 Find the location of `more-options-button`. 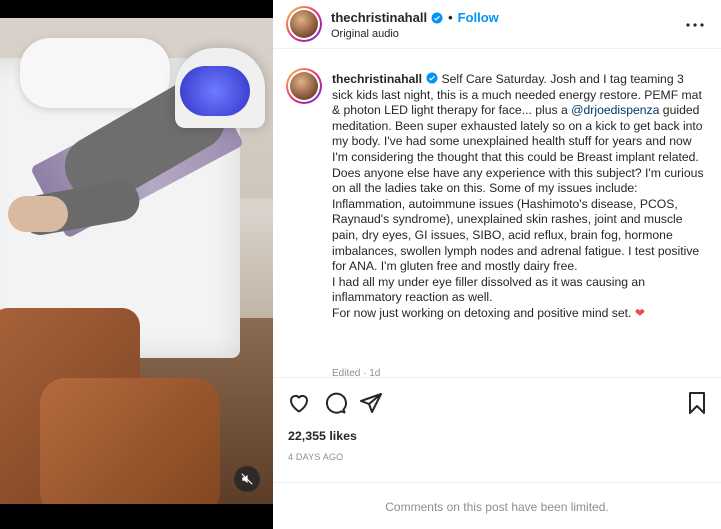

more-options-button is located at coordinates (695, 25).